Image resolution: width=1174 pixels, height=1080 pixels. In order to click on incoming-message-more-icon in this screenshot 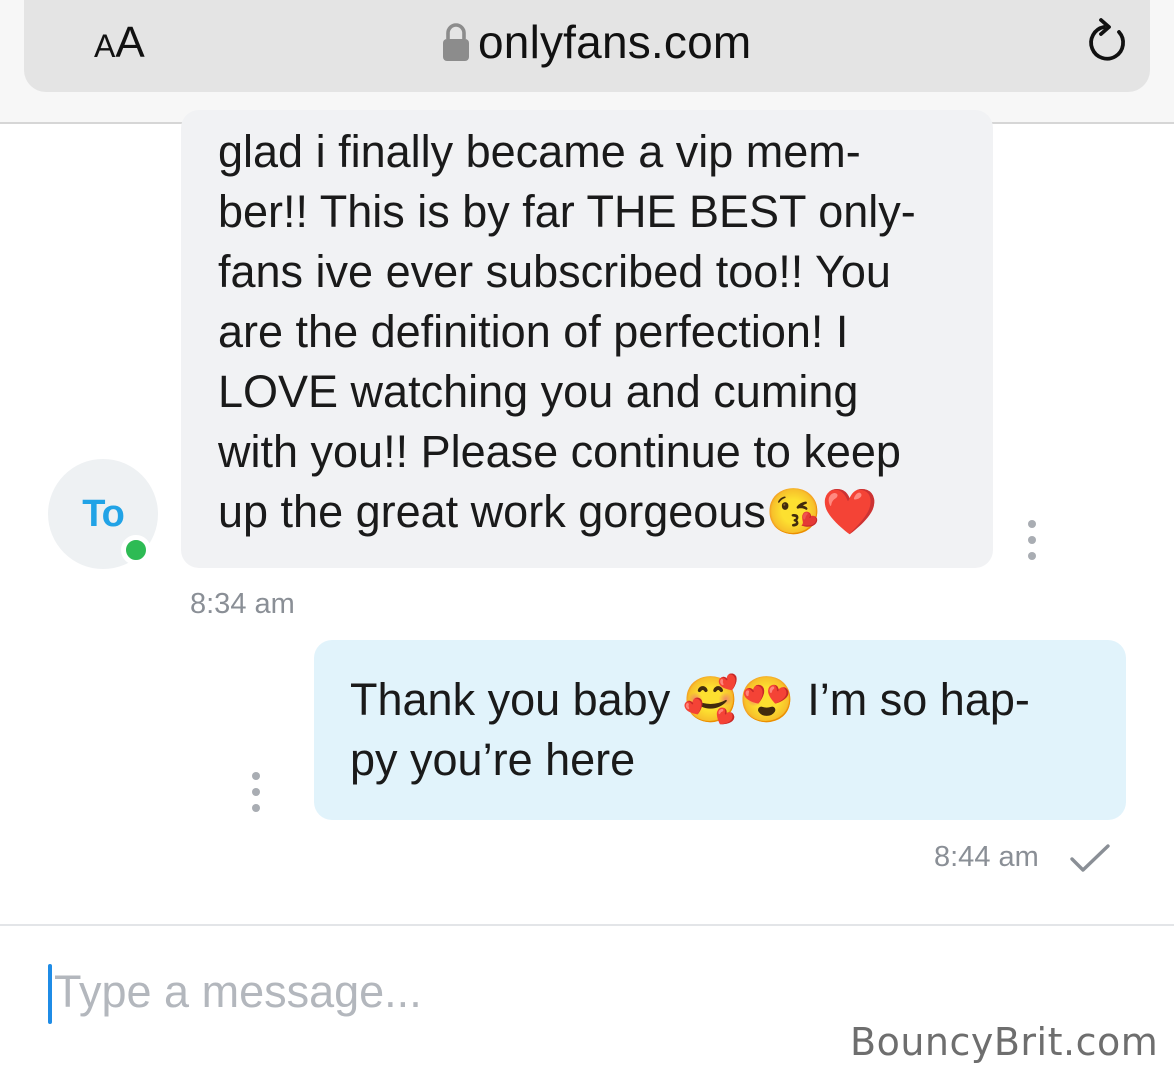, I will do `click(1032, 540)`.